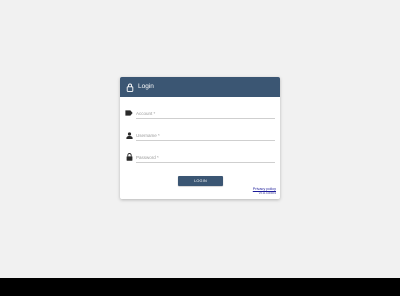 Image resolution: width=400 pixels, height=296 pixels. I want to click on account-input, so click(205, 113).